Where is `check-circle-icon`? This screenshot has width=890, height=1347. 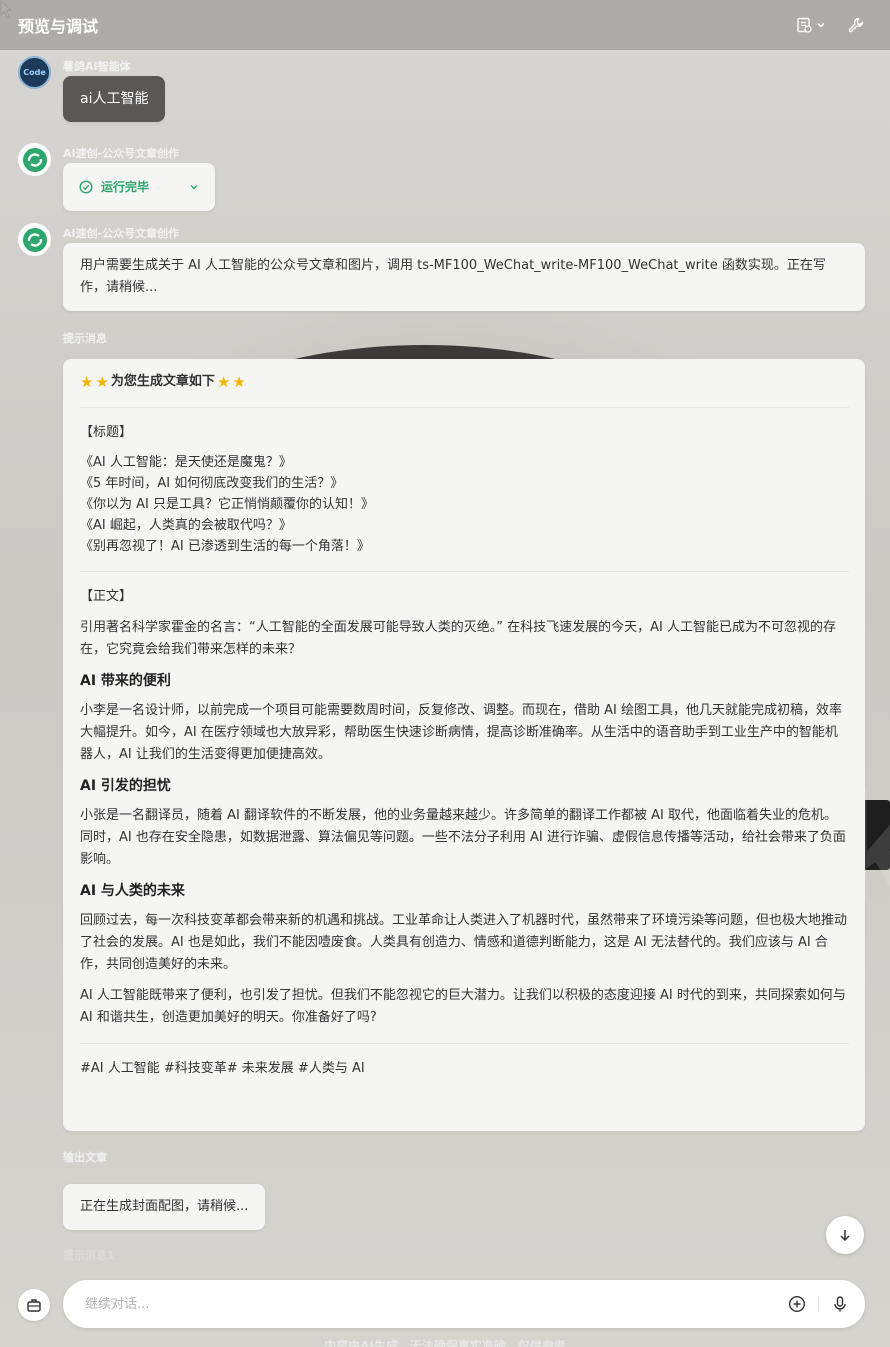 check-circle-icon is located at coordinates (86, 187).